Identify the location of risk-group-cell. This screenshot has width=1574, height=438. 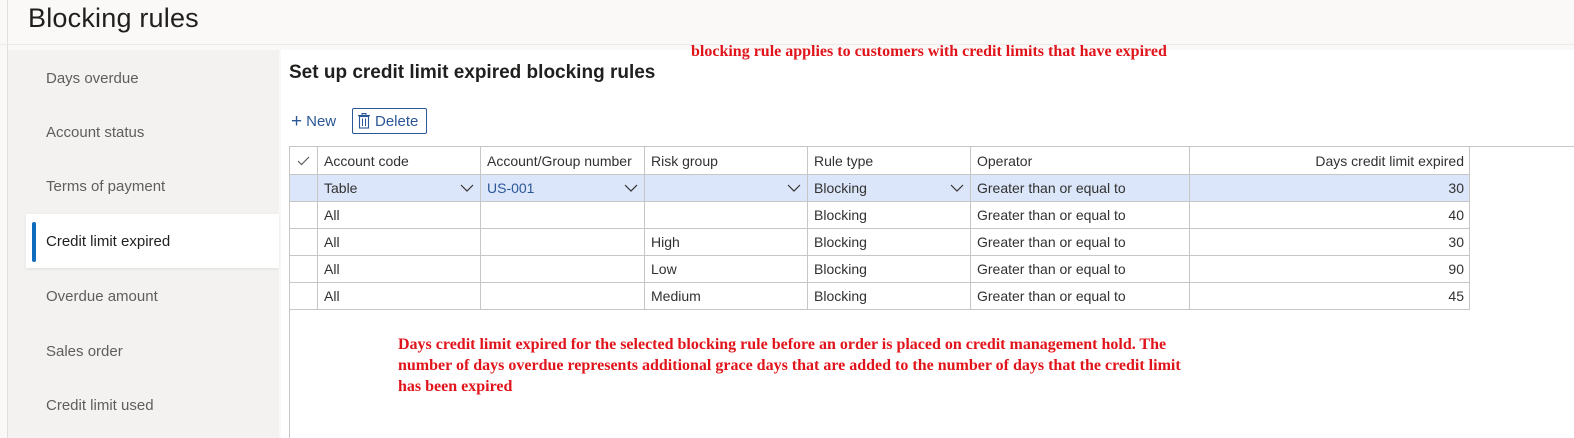
(726, 215).